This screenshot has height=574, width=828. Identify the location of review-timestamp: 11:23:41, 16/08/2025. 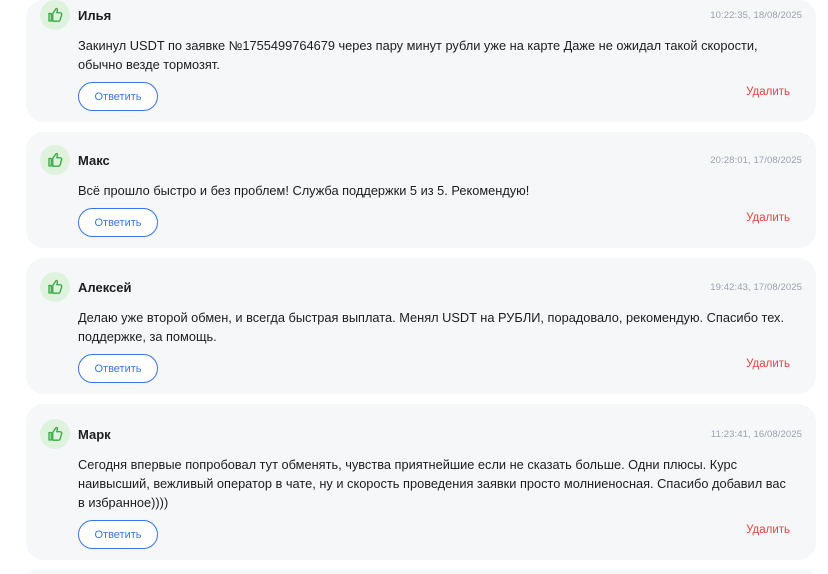
(756, 434).